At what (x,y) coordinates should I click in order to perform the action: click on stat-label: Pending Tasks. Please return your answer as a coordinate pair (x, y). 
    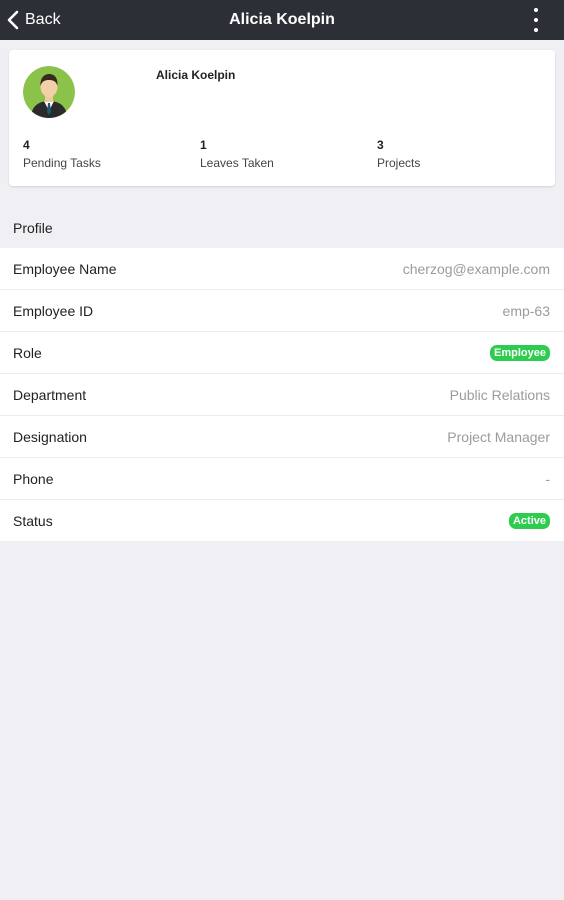
    Looking at the image, I should click on (62, 163).